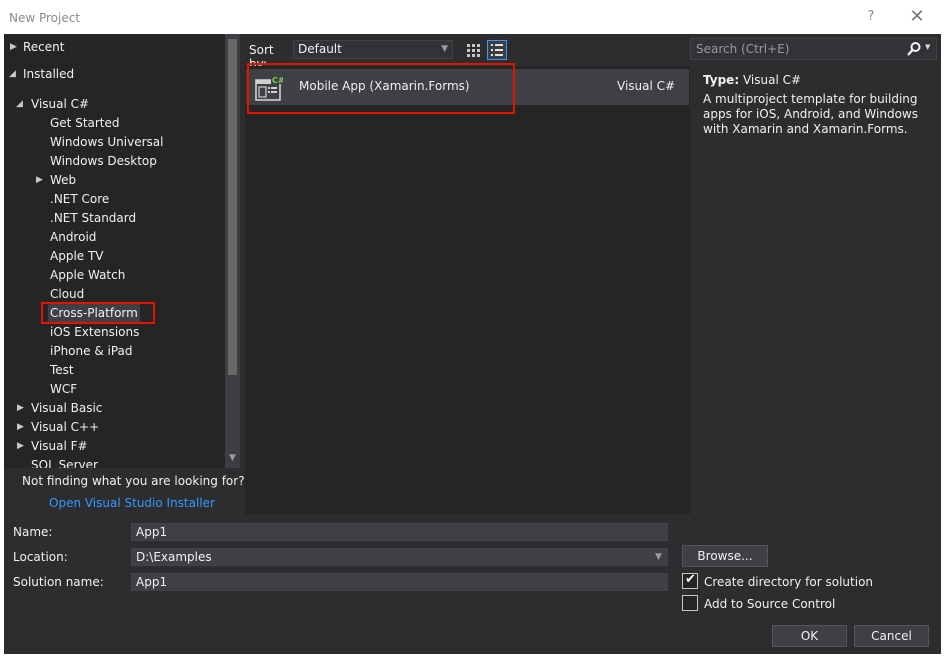 This screenshot has height=656, width=945. What do you see at coordinates (373, 49) in the screenshot?
I see `sort-dropdown: Default ▼` at bounding box center [373, 49].